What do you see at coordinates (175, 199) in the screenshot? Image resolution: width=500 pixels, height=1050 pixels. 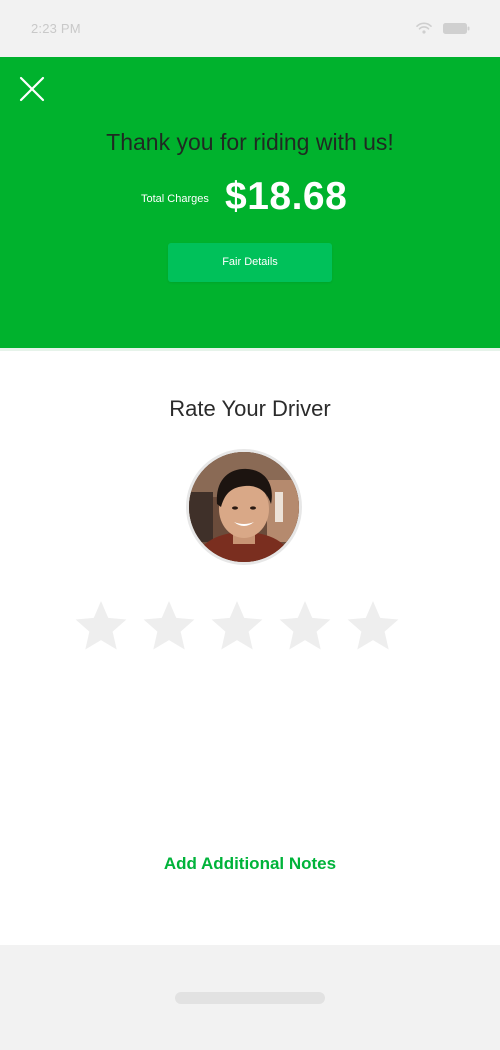 I see `total-charges-label: Total Charges` at bounding box center [175, 199].